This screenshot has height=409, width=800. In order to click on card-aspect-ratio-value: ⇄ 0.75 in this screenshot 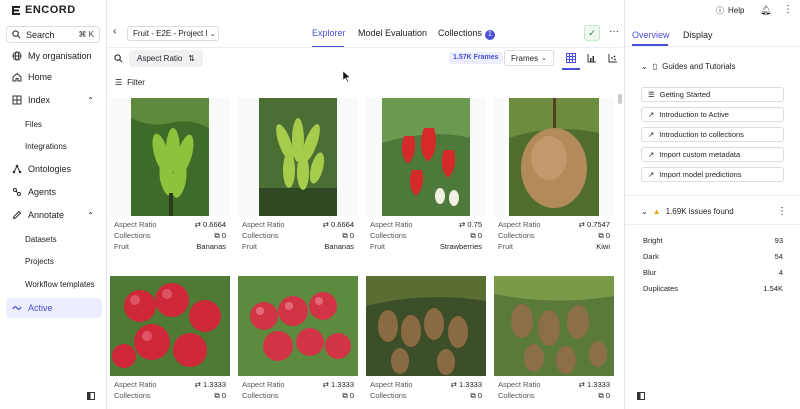, I will do `click(470, 224)`.